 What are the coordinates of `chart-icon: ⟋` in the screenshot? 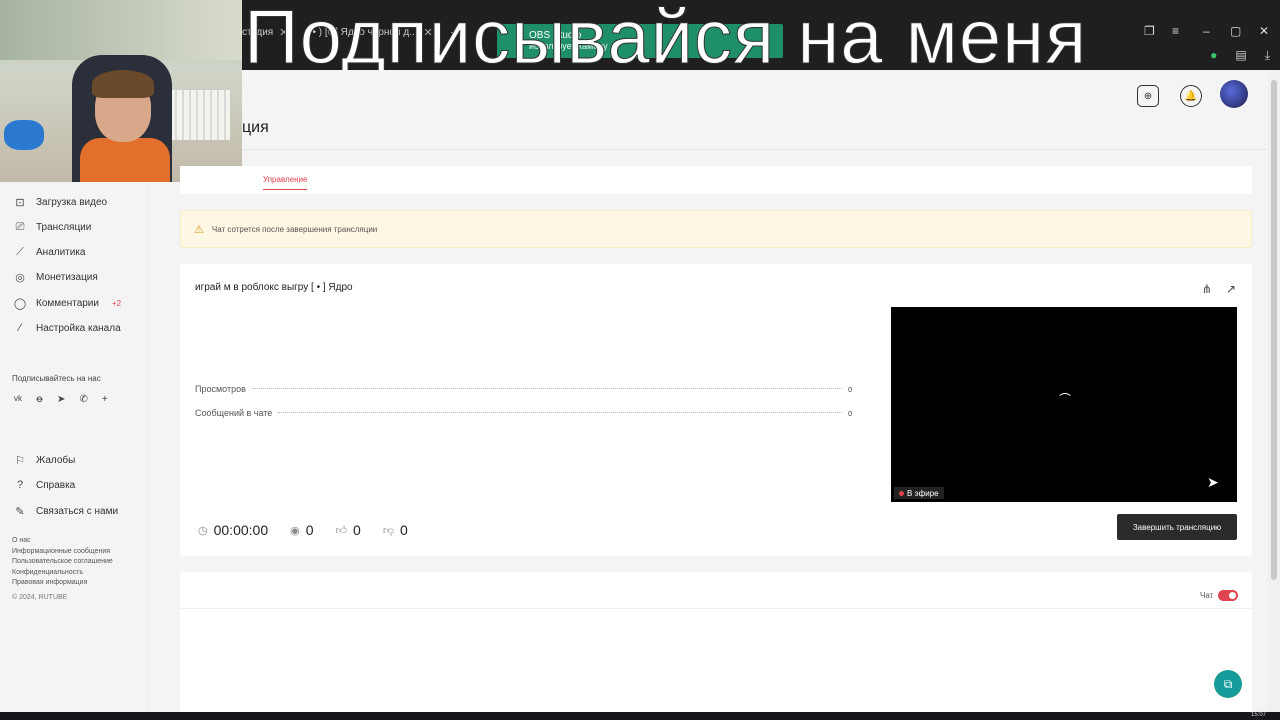 It's located at (20, 251).